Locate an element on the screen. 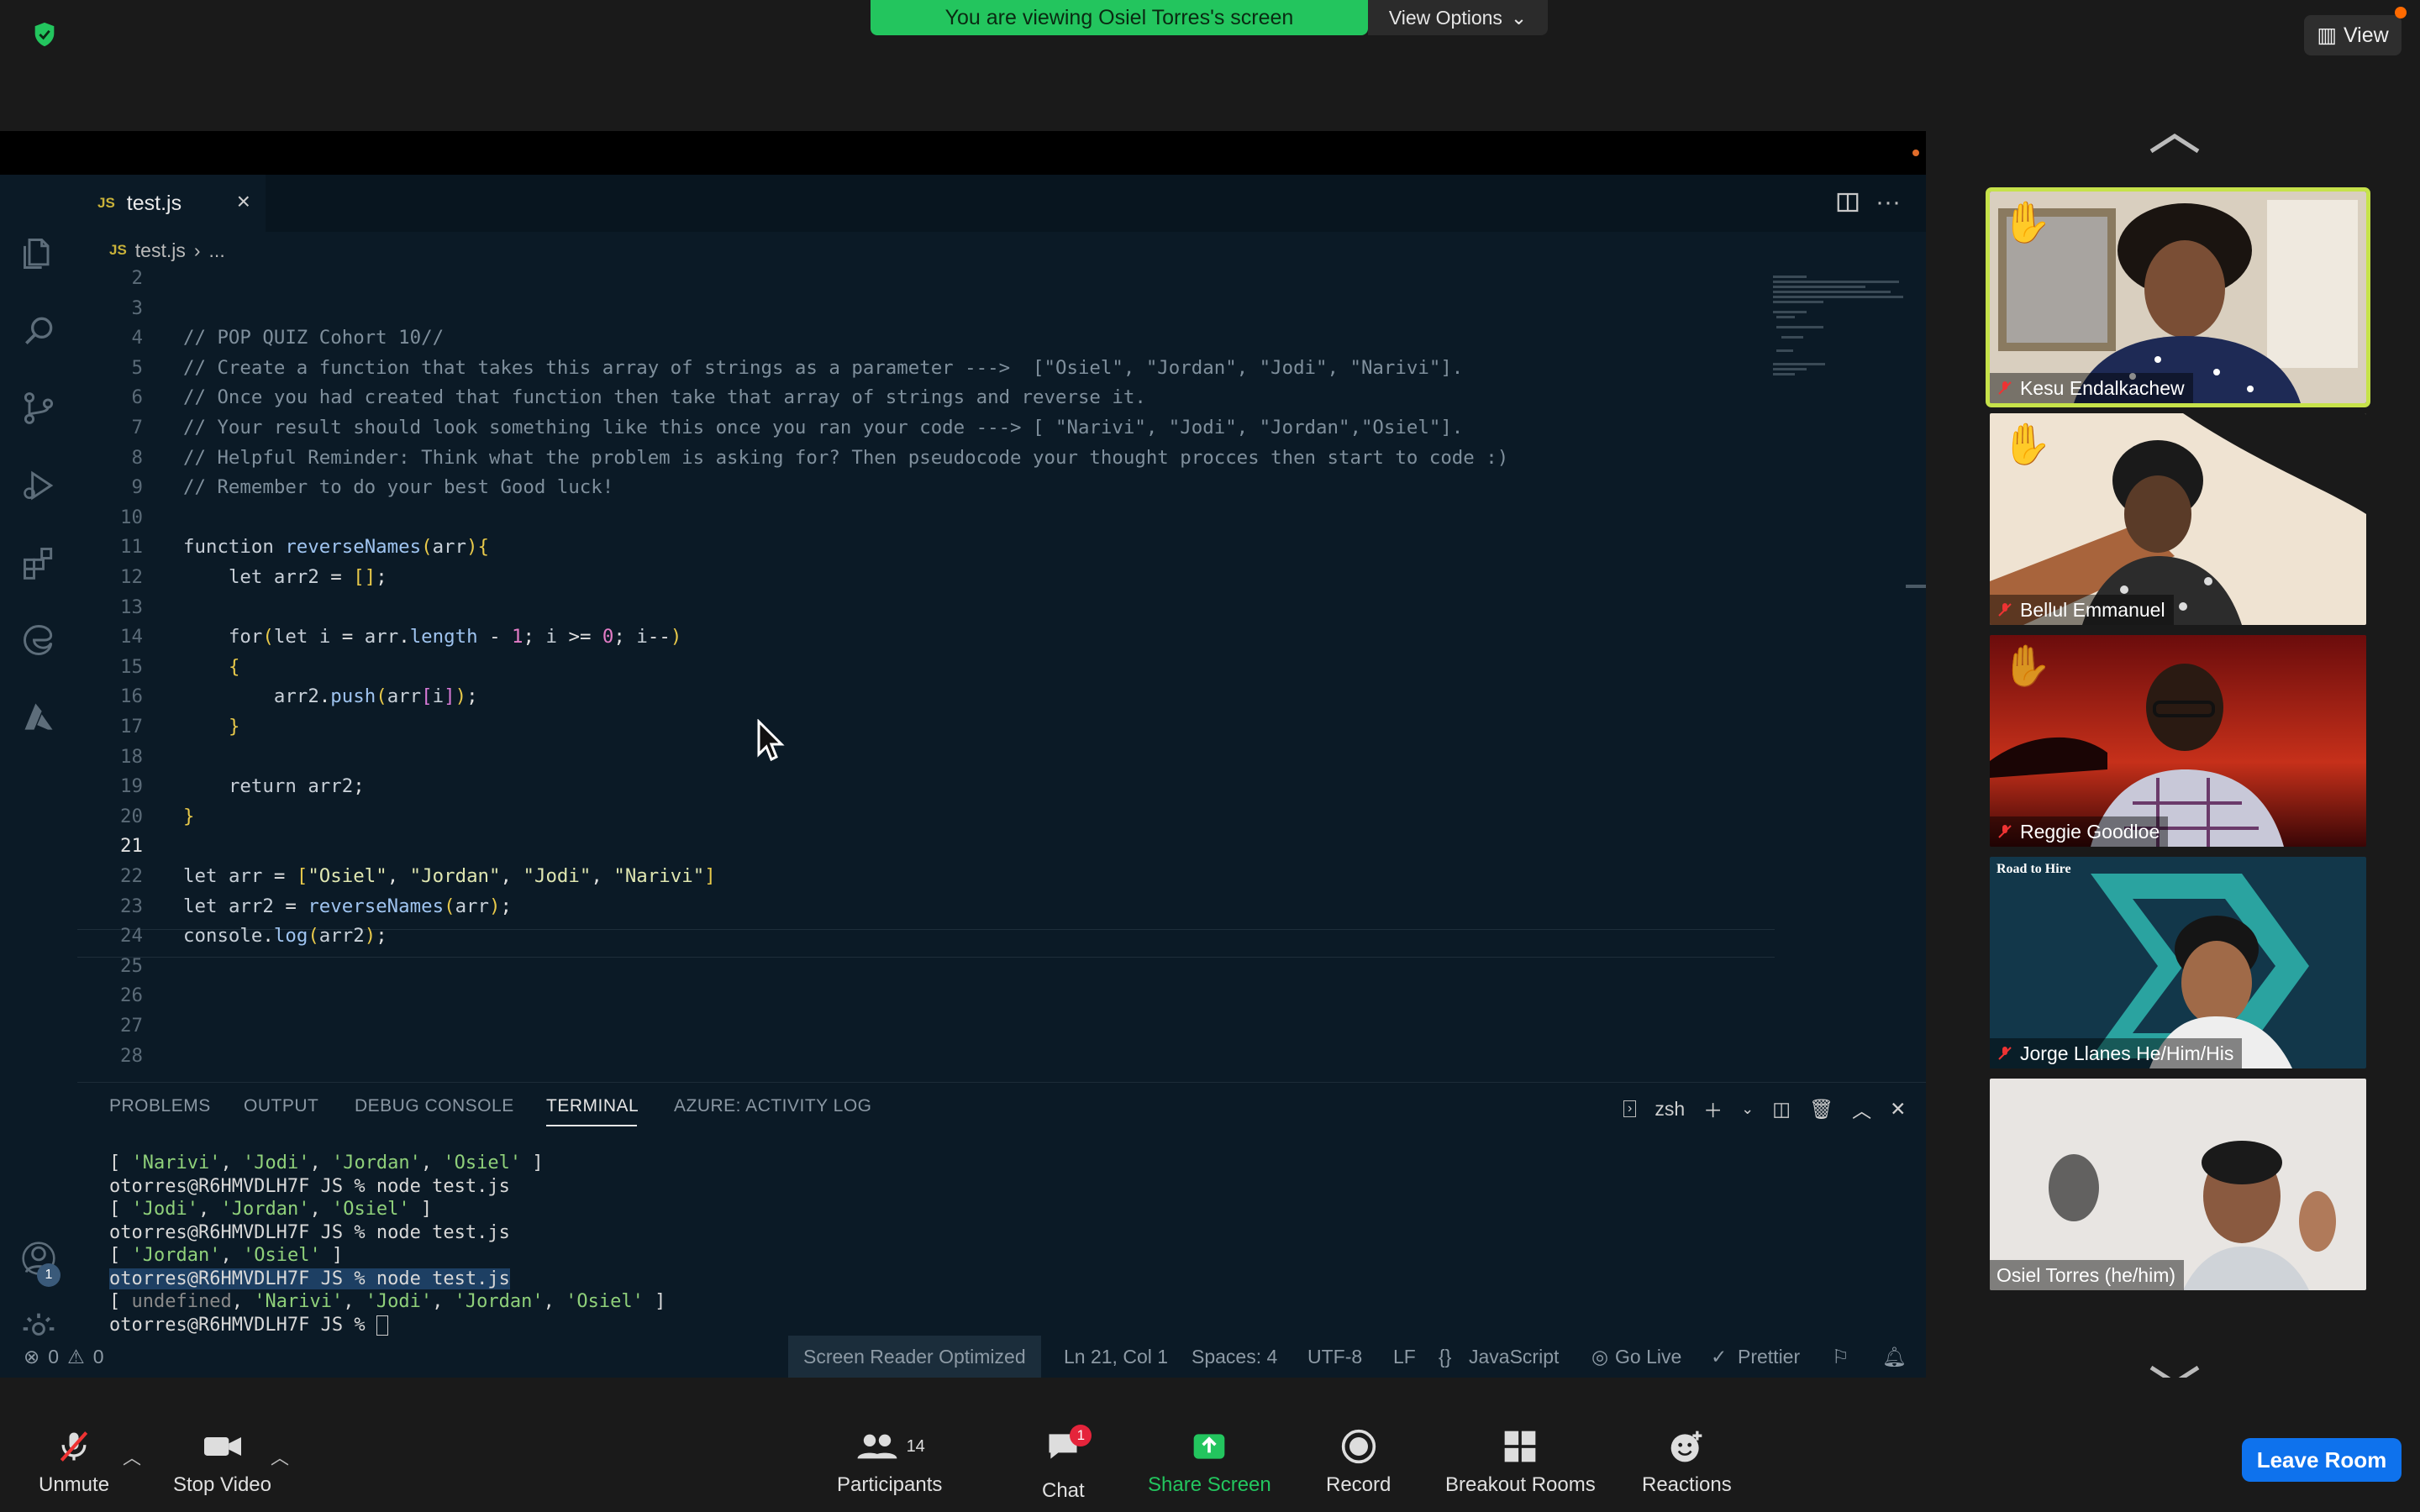 The width and height of the screenshot is (2420, 1512). new-terminal-icon: ＋ is located at coordinates (1713, 1109).